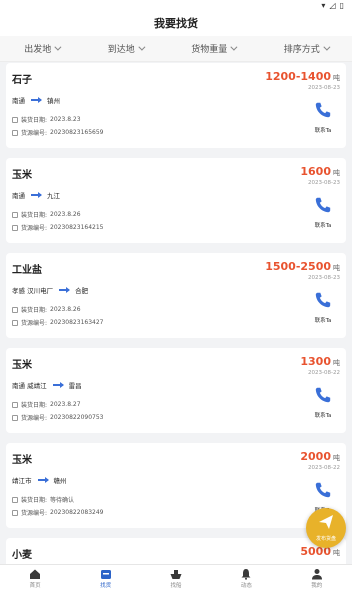 The height and width of the screenshot is (592, 352). I want to click on price: 1600 吨, so click(320, 171).